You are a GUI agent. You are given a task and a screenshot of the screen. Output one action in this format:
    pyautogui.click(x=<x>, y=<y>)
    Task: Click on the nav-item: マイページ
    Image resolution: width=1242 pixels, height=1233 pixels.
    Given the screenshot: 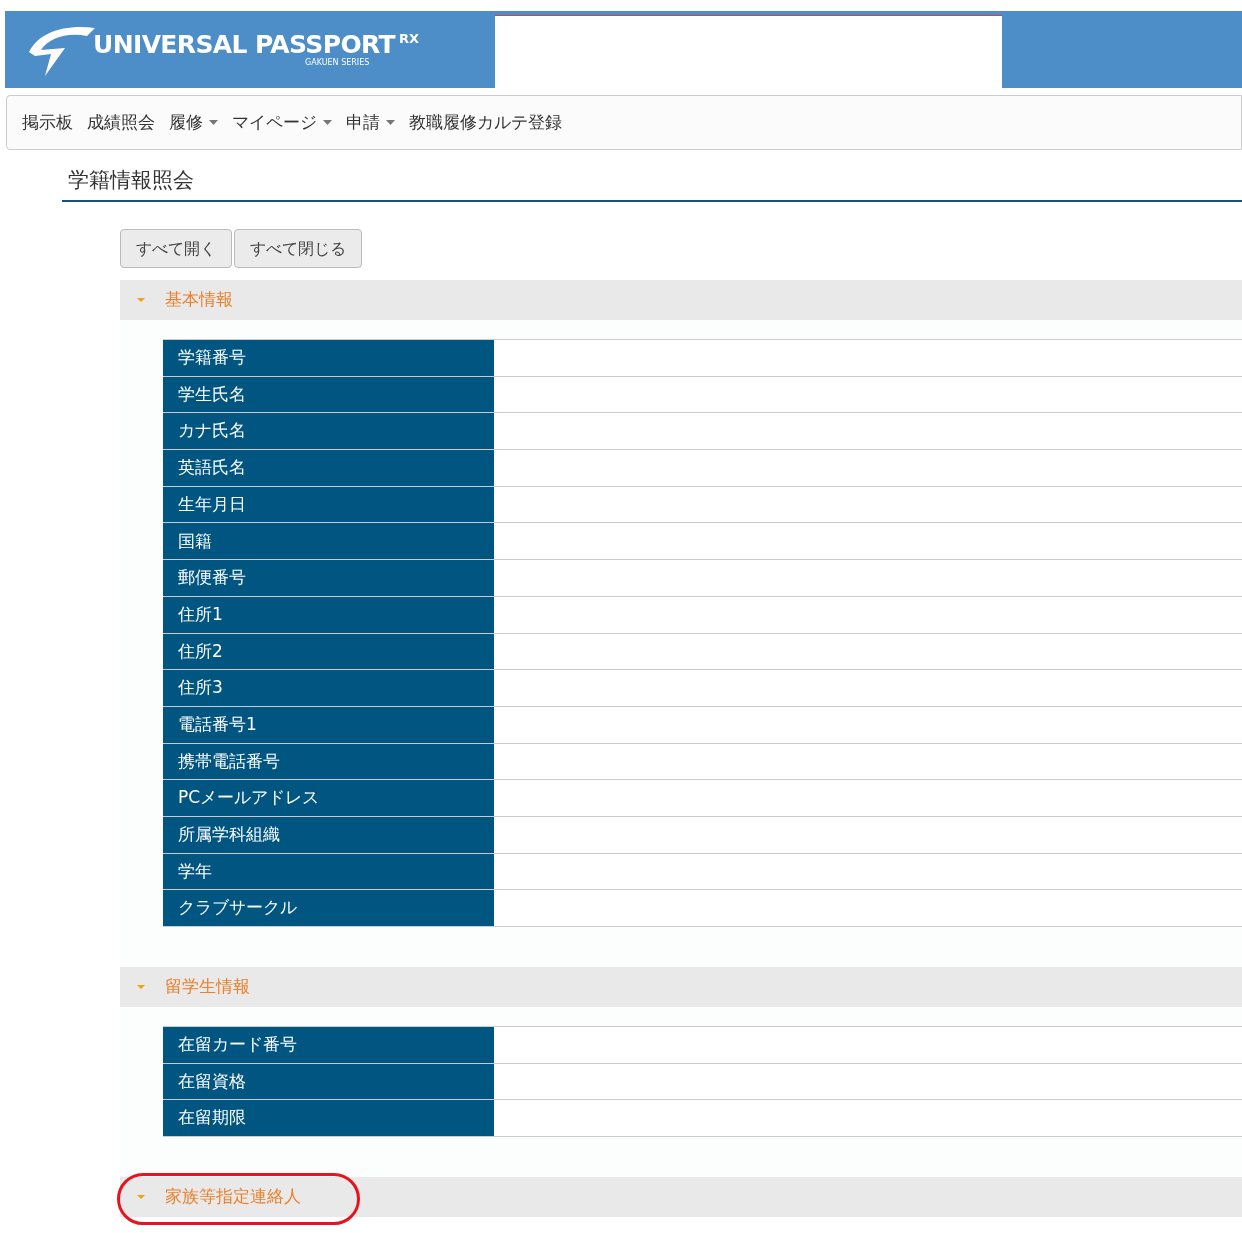 What is the action you would take?
    pyautogui.click(x=282, y=122)
    